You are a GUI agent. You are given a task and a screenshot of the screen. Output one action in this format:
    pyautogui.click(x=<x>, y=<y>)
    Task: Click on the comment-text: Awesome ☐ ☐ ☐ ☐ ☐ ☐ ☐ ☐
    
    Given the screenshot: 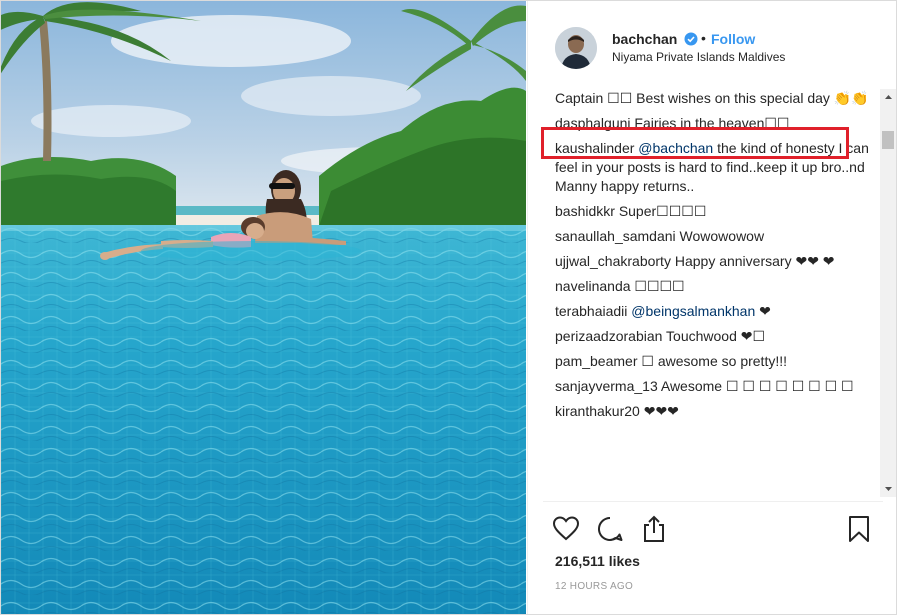 What is the action you would take?
    pyautogui.click(x=757, y=386)
    